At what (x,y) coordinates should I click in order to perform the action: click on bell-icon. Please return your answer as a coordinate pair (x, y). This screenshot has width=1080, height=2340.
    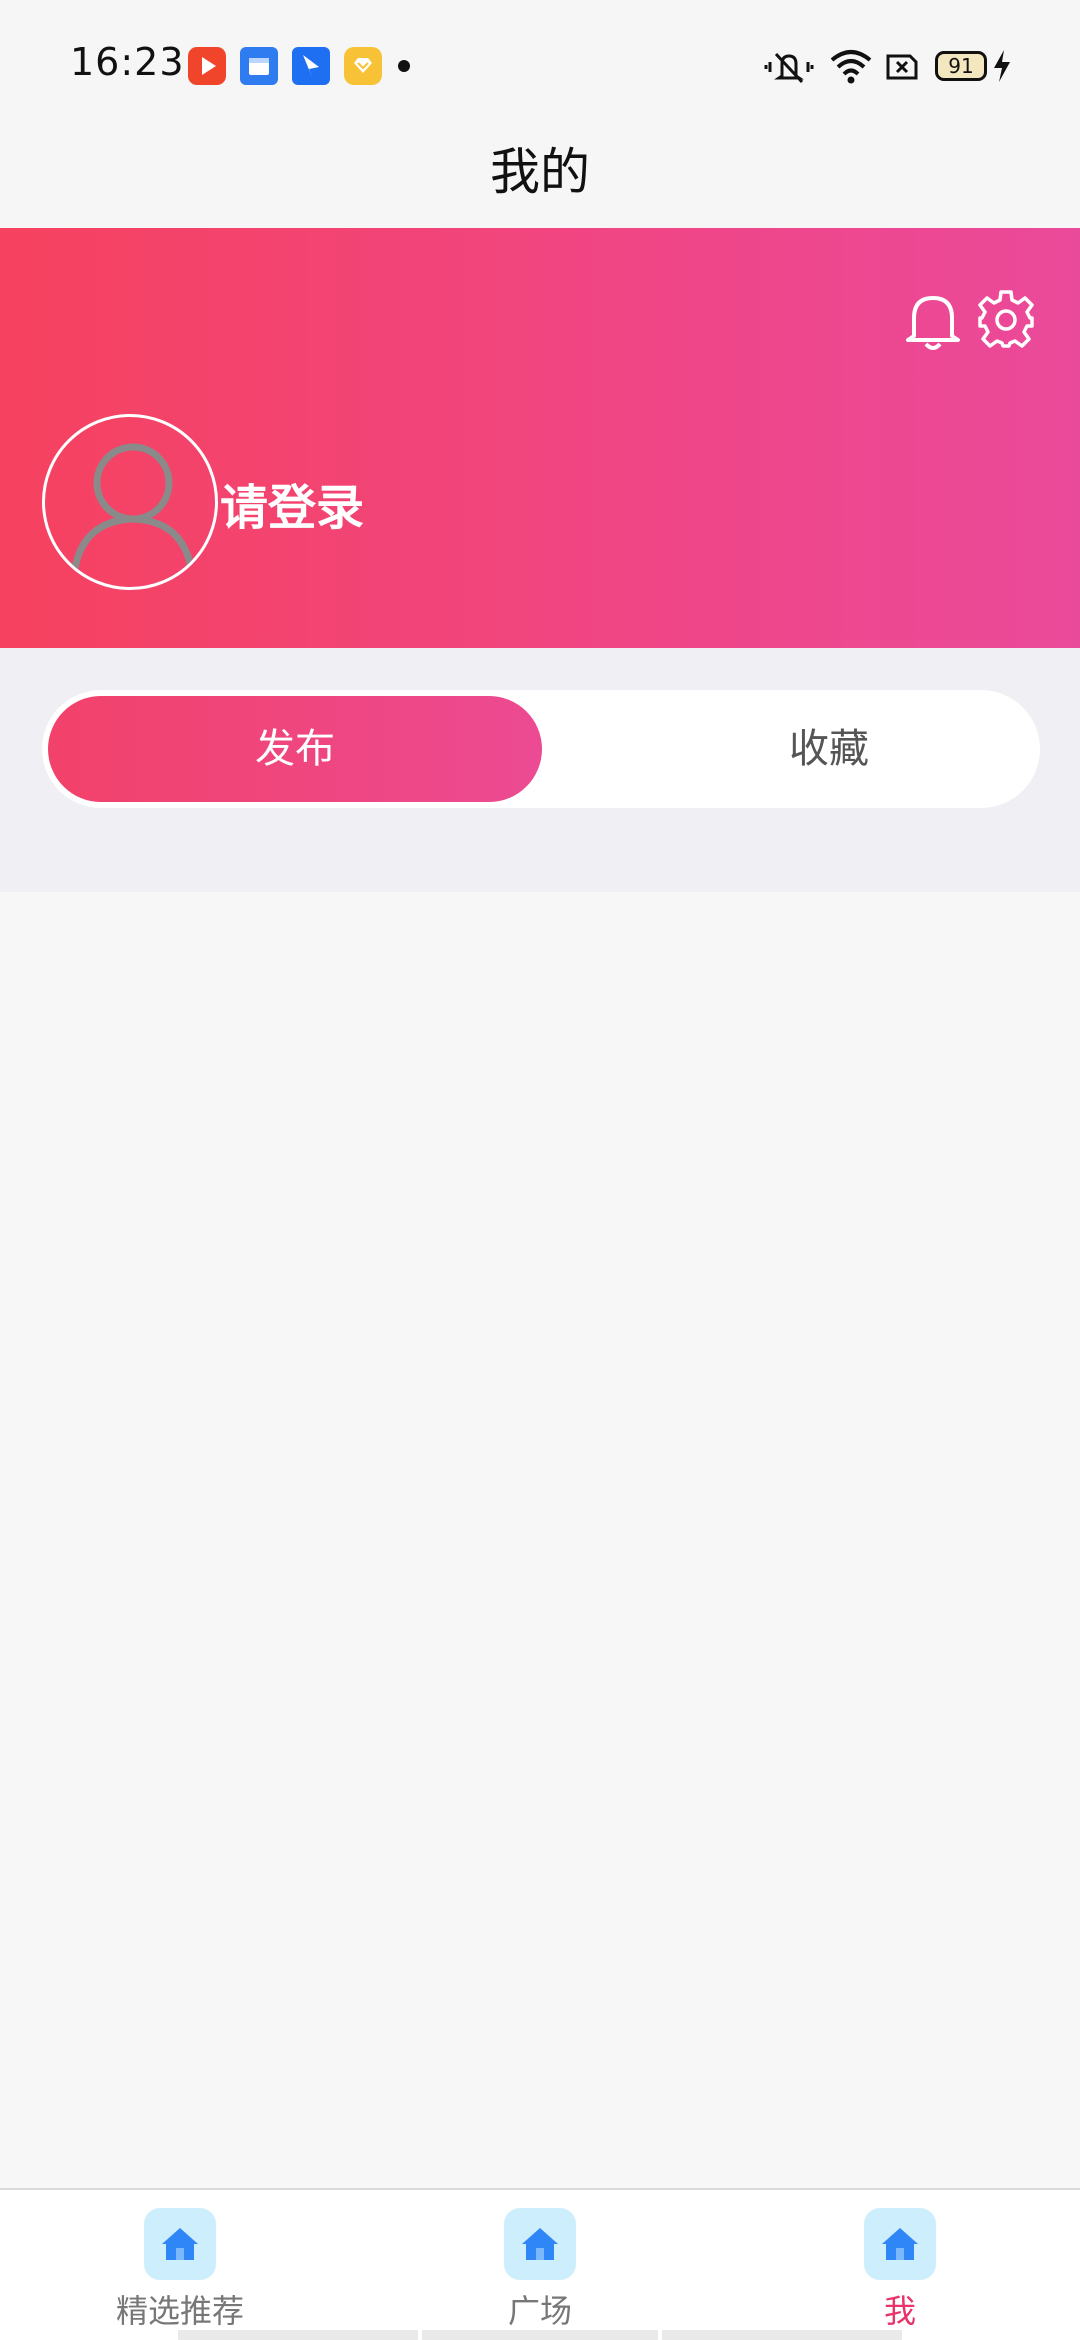
    Looking at the image, I should click on (933, 322).